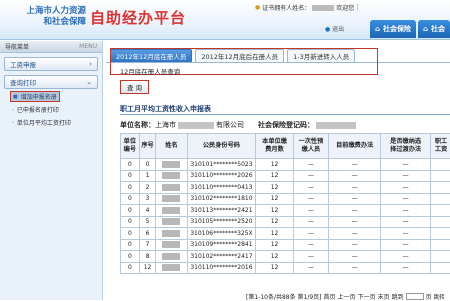 The image size is (450, 301). What do you see at coordinates (88, 46) in the screenshot?
I see `menu-tag: MENU` at bounding box center [88, 46].